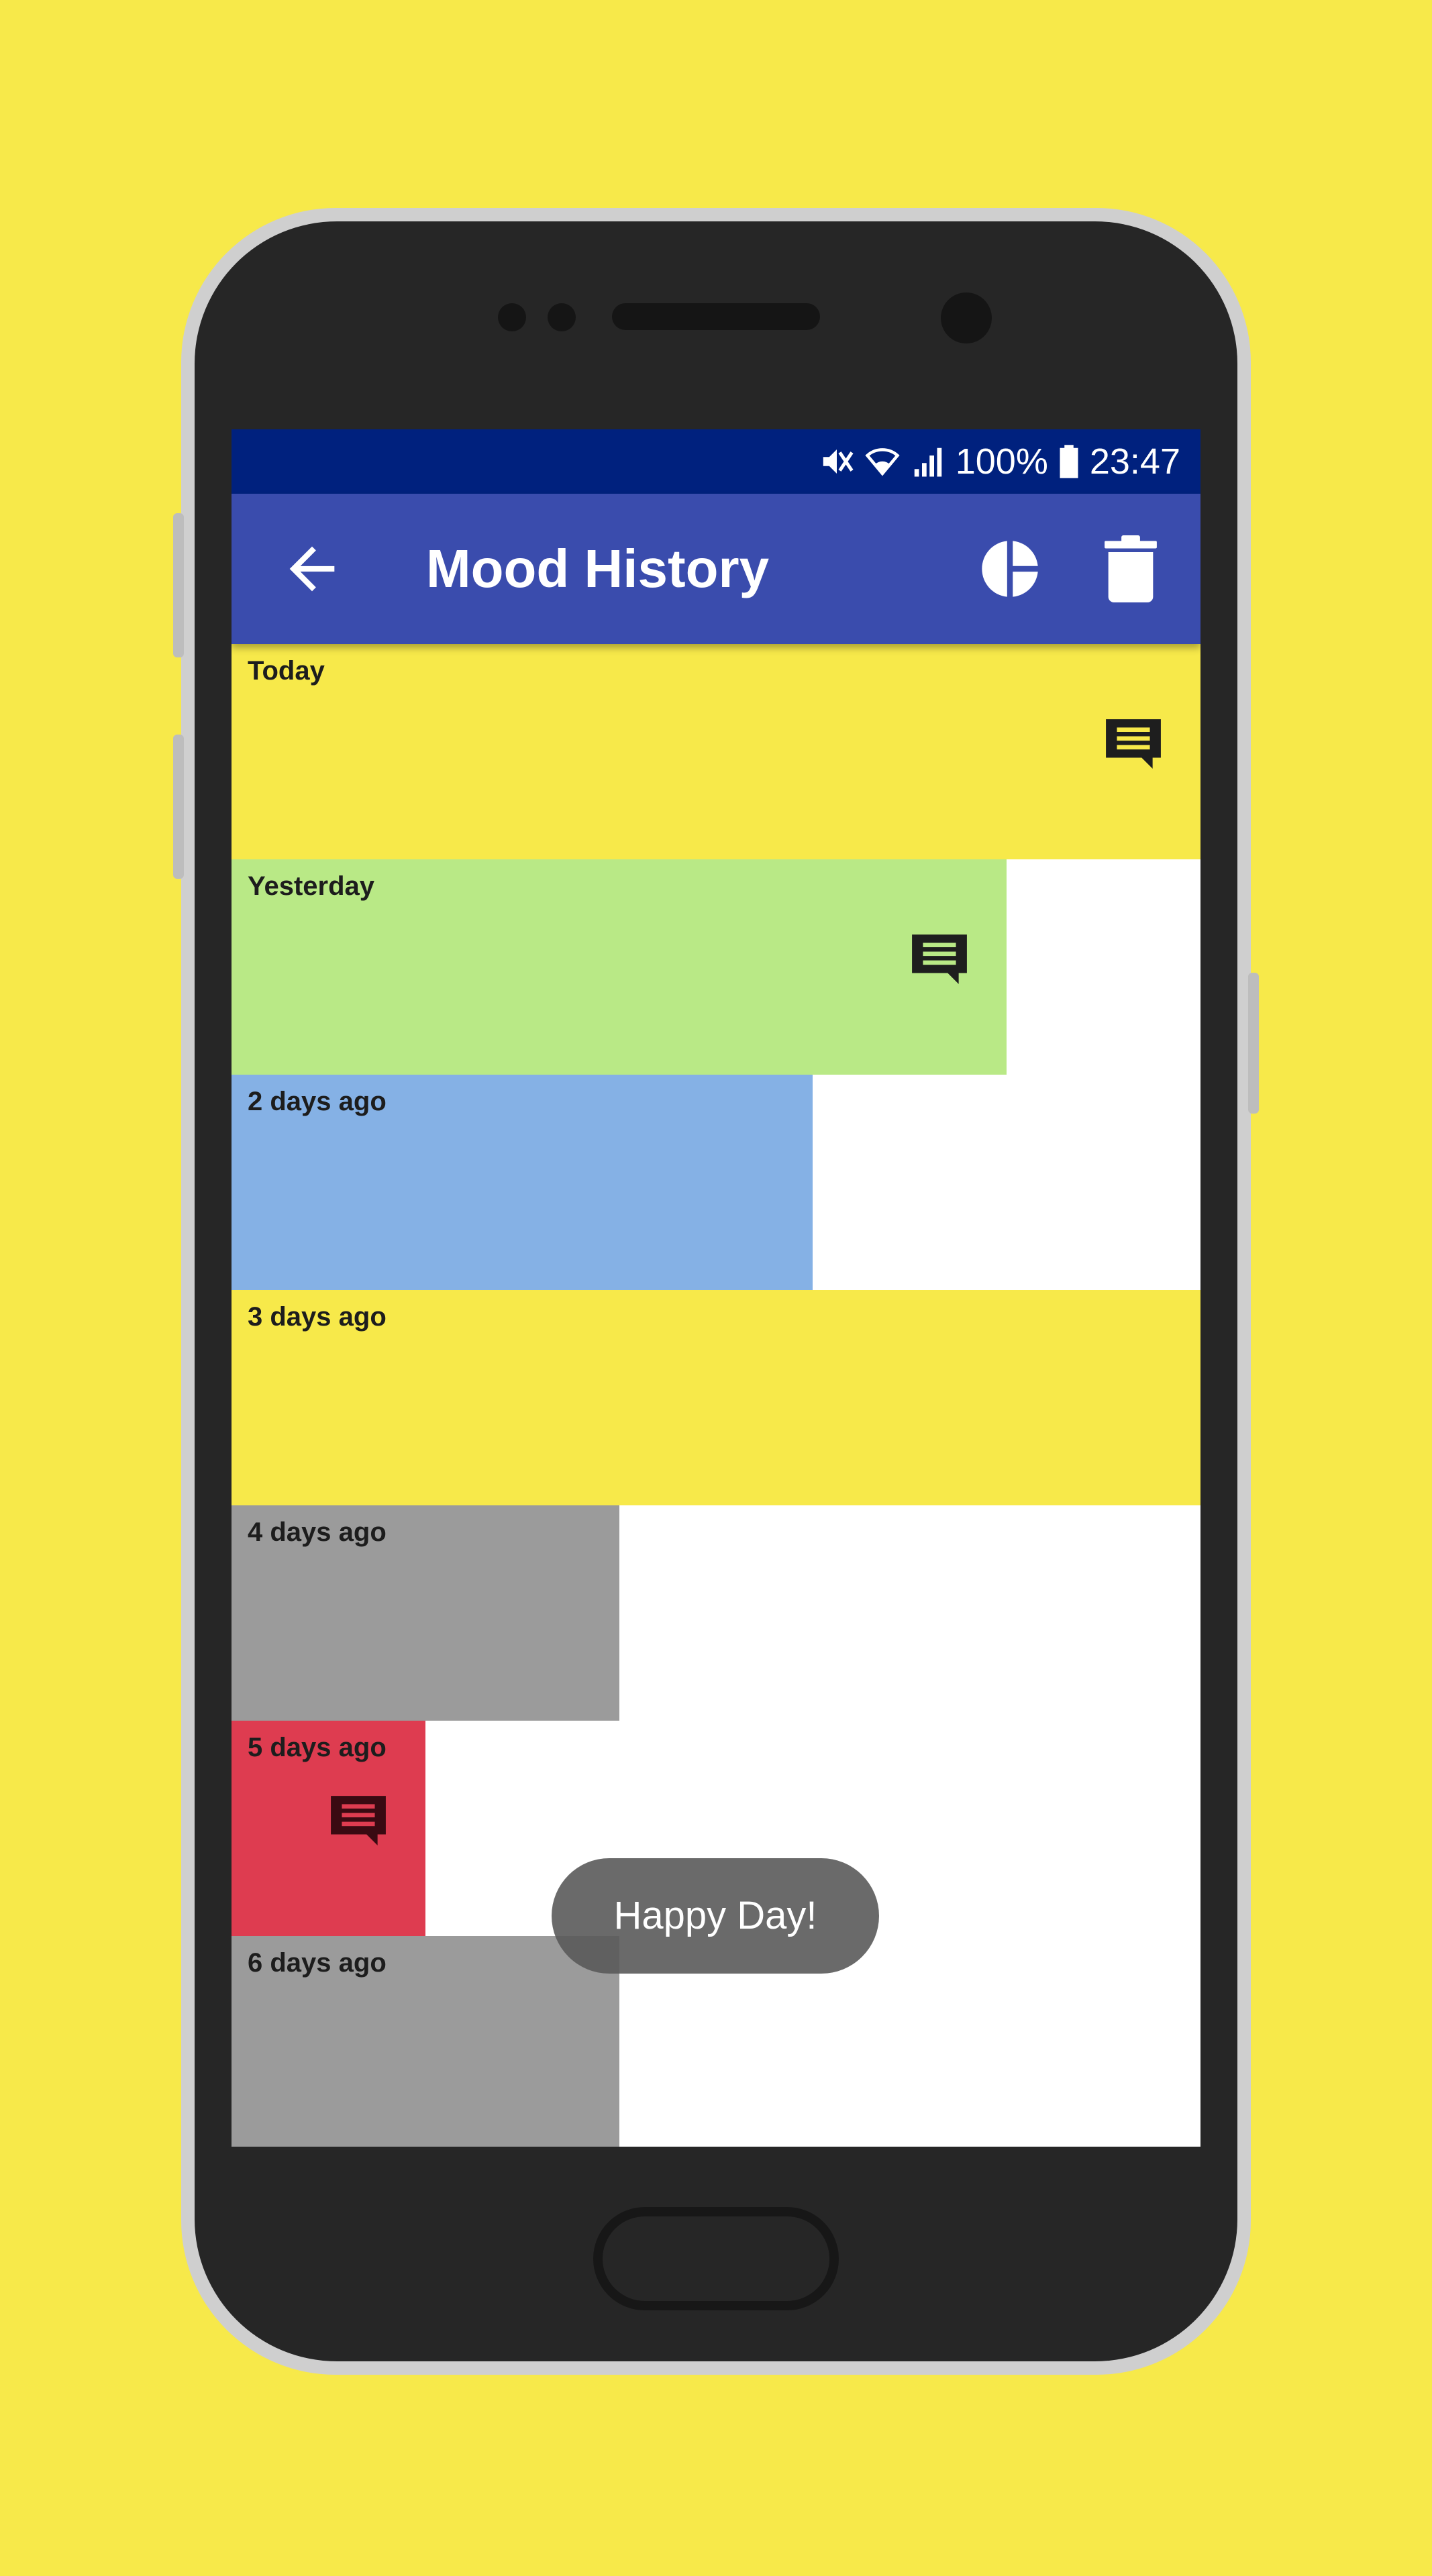 The image size is (1432, 2576). I want to click on phone-speaker, so click(716, 316).